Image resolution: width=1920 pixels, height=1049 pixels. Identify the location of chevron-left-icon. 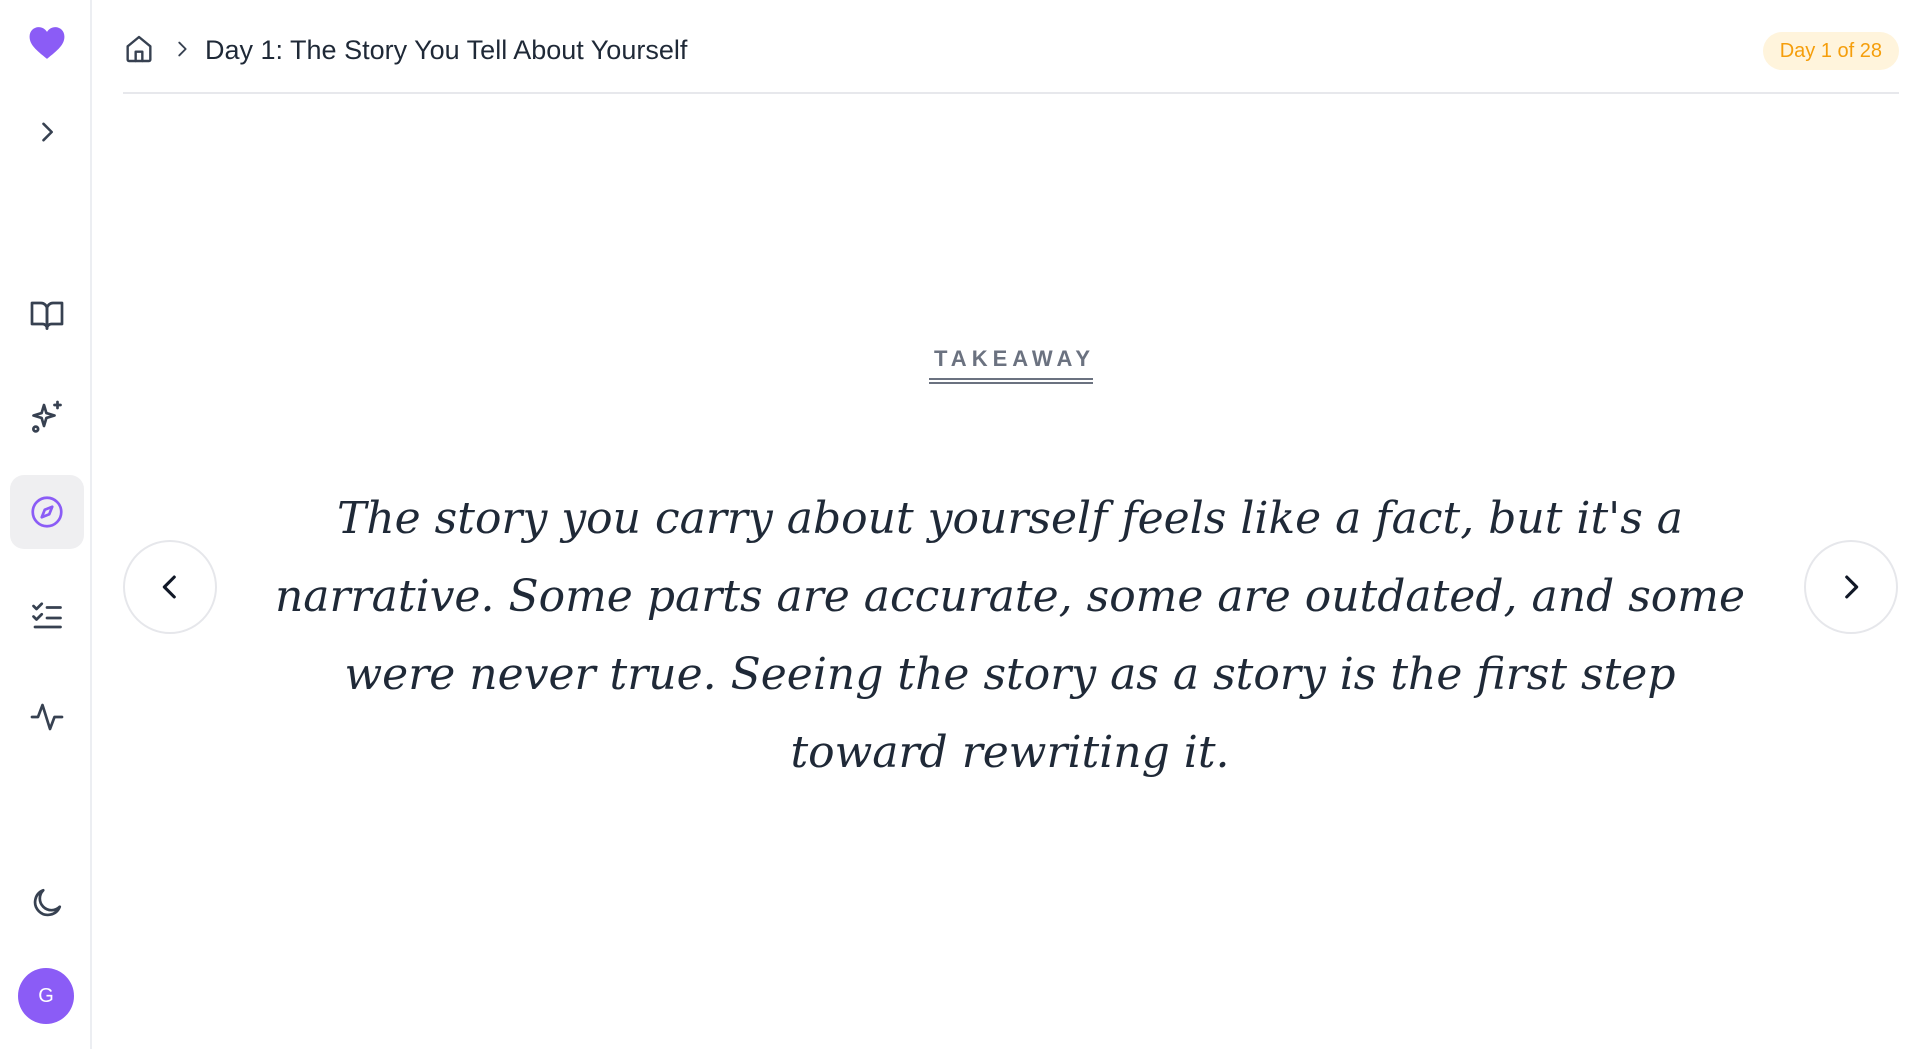
(169, 587).